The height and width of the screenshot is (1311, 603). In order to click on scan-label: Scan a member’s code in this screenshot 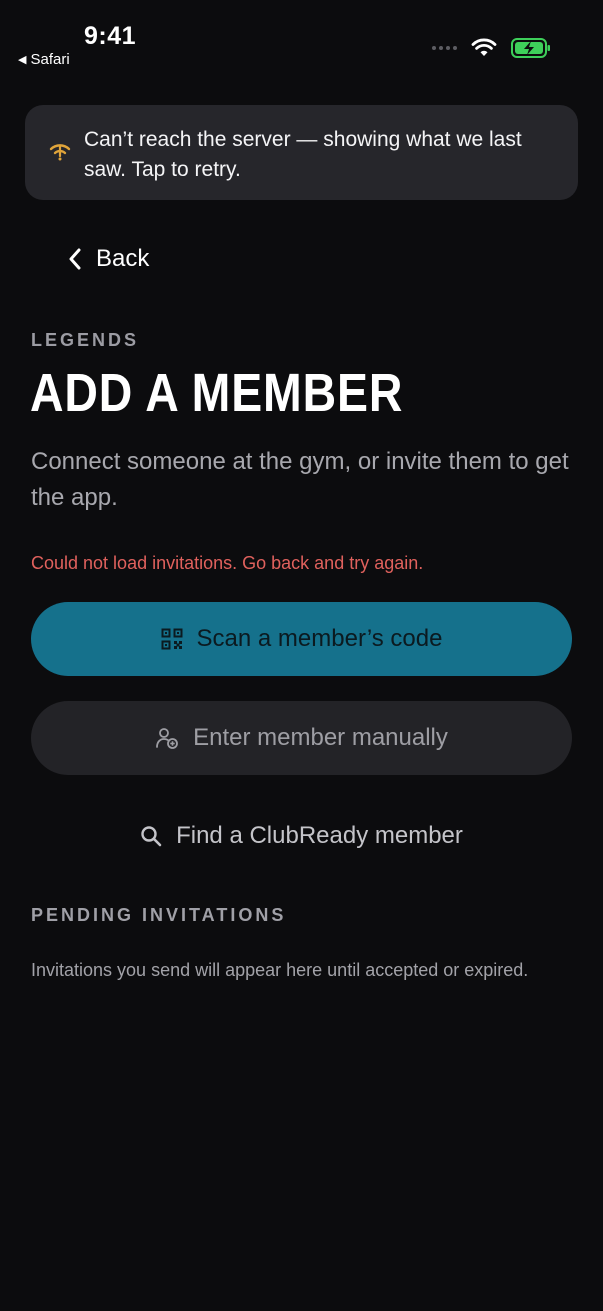, I will do `click(319, 638)`.